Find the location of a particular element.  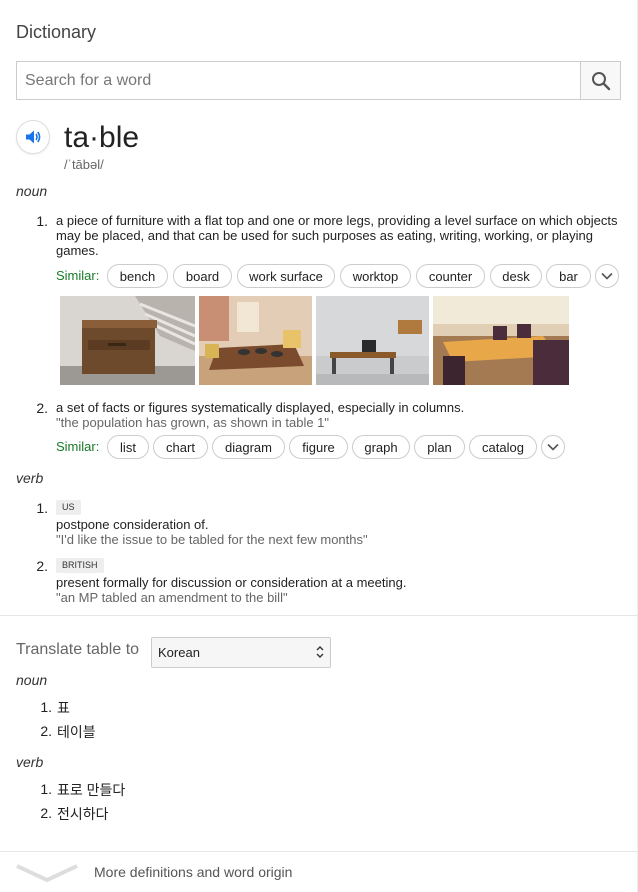

translate-pos-noun: noun is located at coordinates (32, 680).